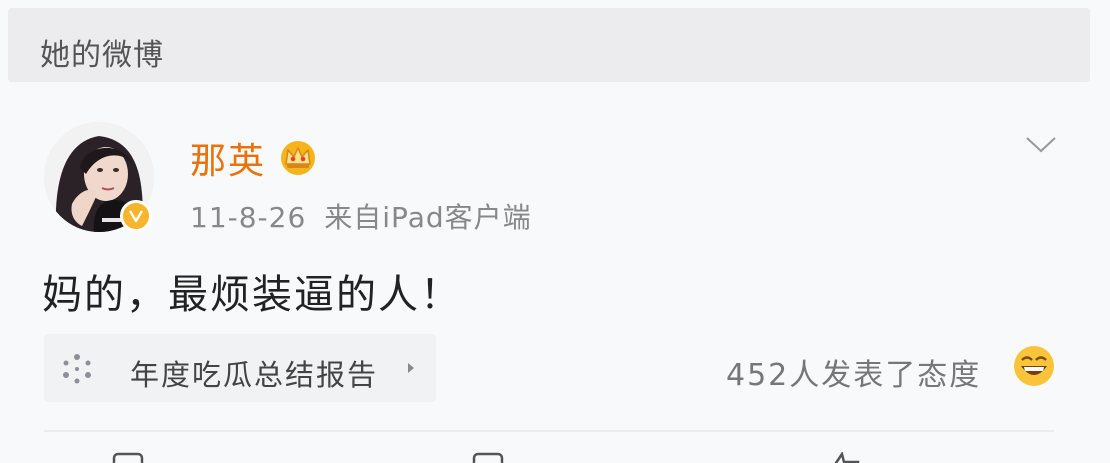 Image resolution: width=1110 pixels, height=463 pixels. Describe the element at coordinates (254, 375) in the screenshot. I see `topic-label: 年度吃瓜总结报告` at that location.